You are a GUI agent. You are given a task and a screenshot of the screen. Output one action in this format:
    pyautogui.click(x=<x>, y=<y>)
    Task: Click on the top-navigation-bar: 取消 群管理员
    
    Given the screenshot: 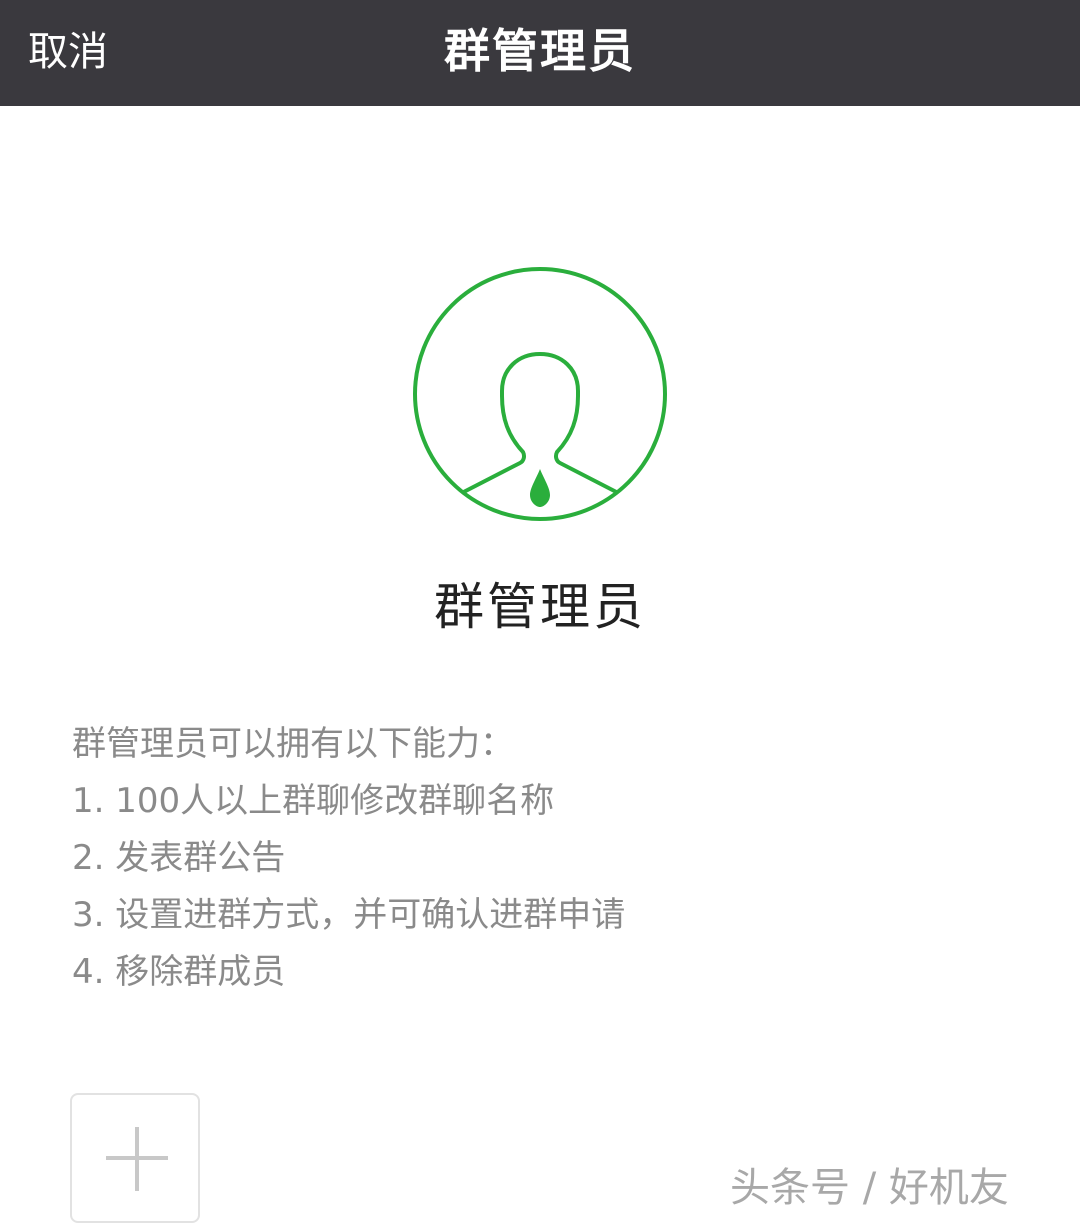 What is the action you would take?
    pyautogui.click(x=540, y=53)
    